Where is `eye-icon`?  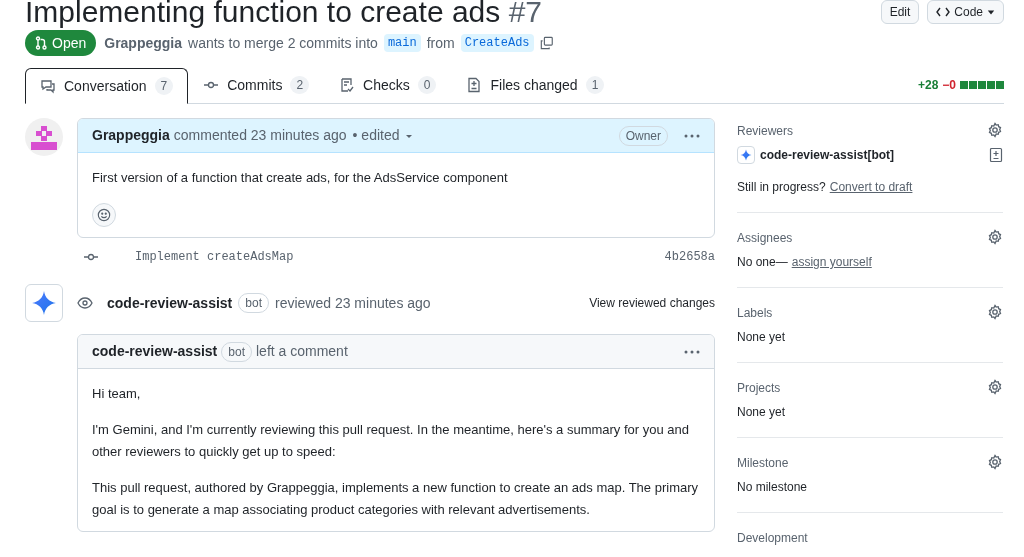 eye-icon is located at coordinates (85, 303).